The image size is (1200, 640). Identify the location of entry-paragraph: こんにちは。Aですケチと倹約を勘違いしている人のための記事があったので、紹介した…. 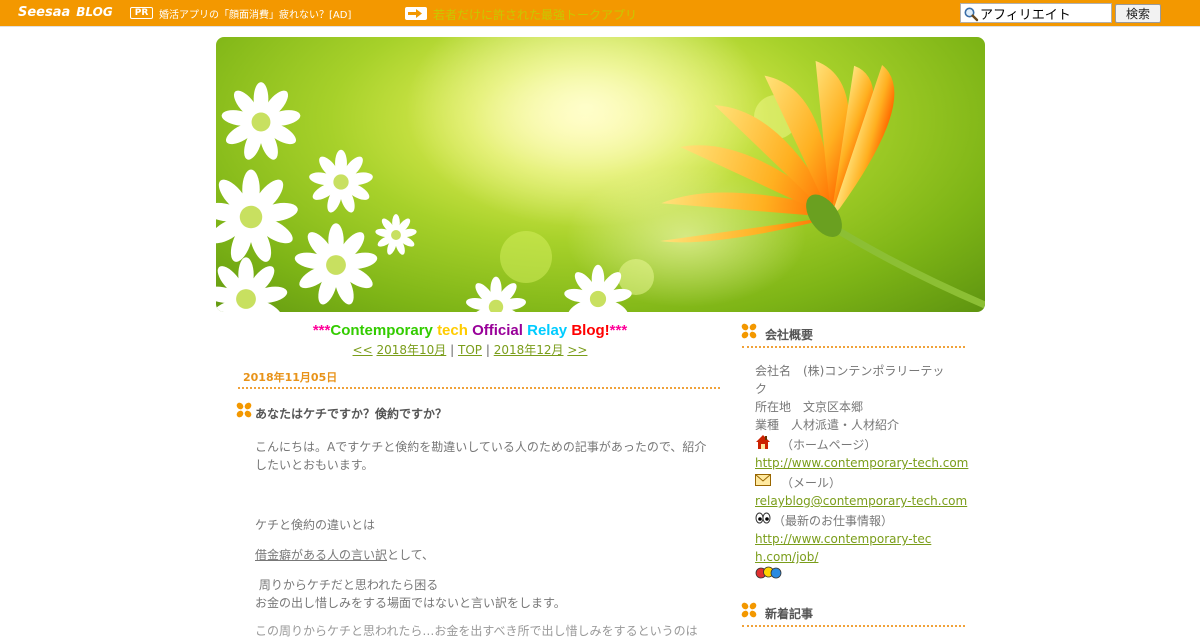
(481, 456).